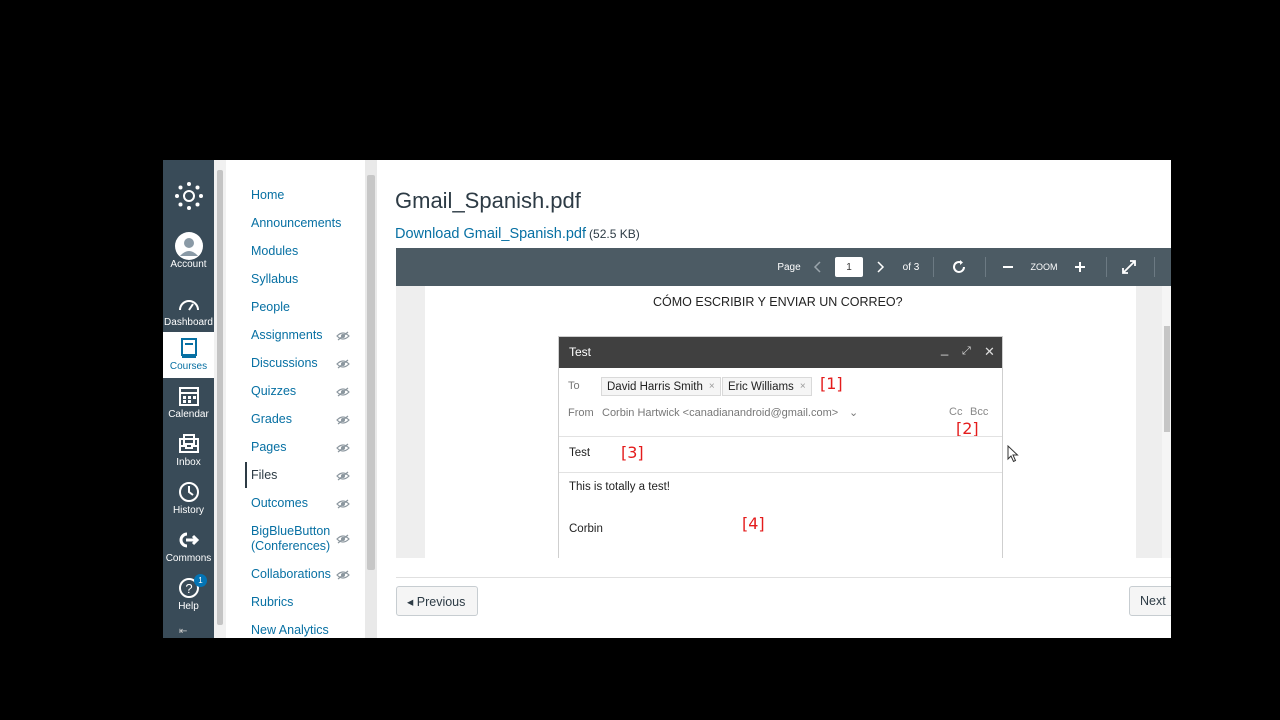 This screenshot has width=1280, height=720. I want to click on body-line: This is totally a test!, so click(619, 487).